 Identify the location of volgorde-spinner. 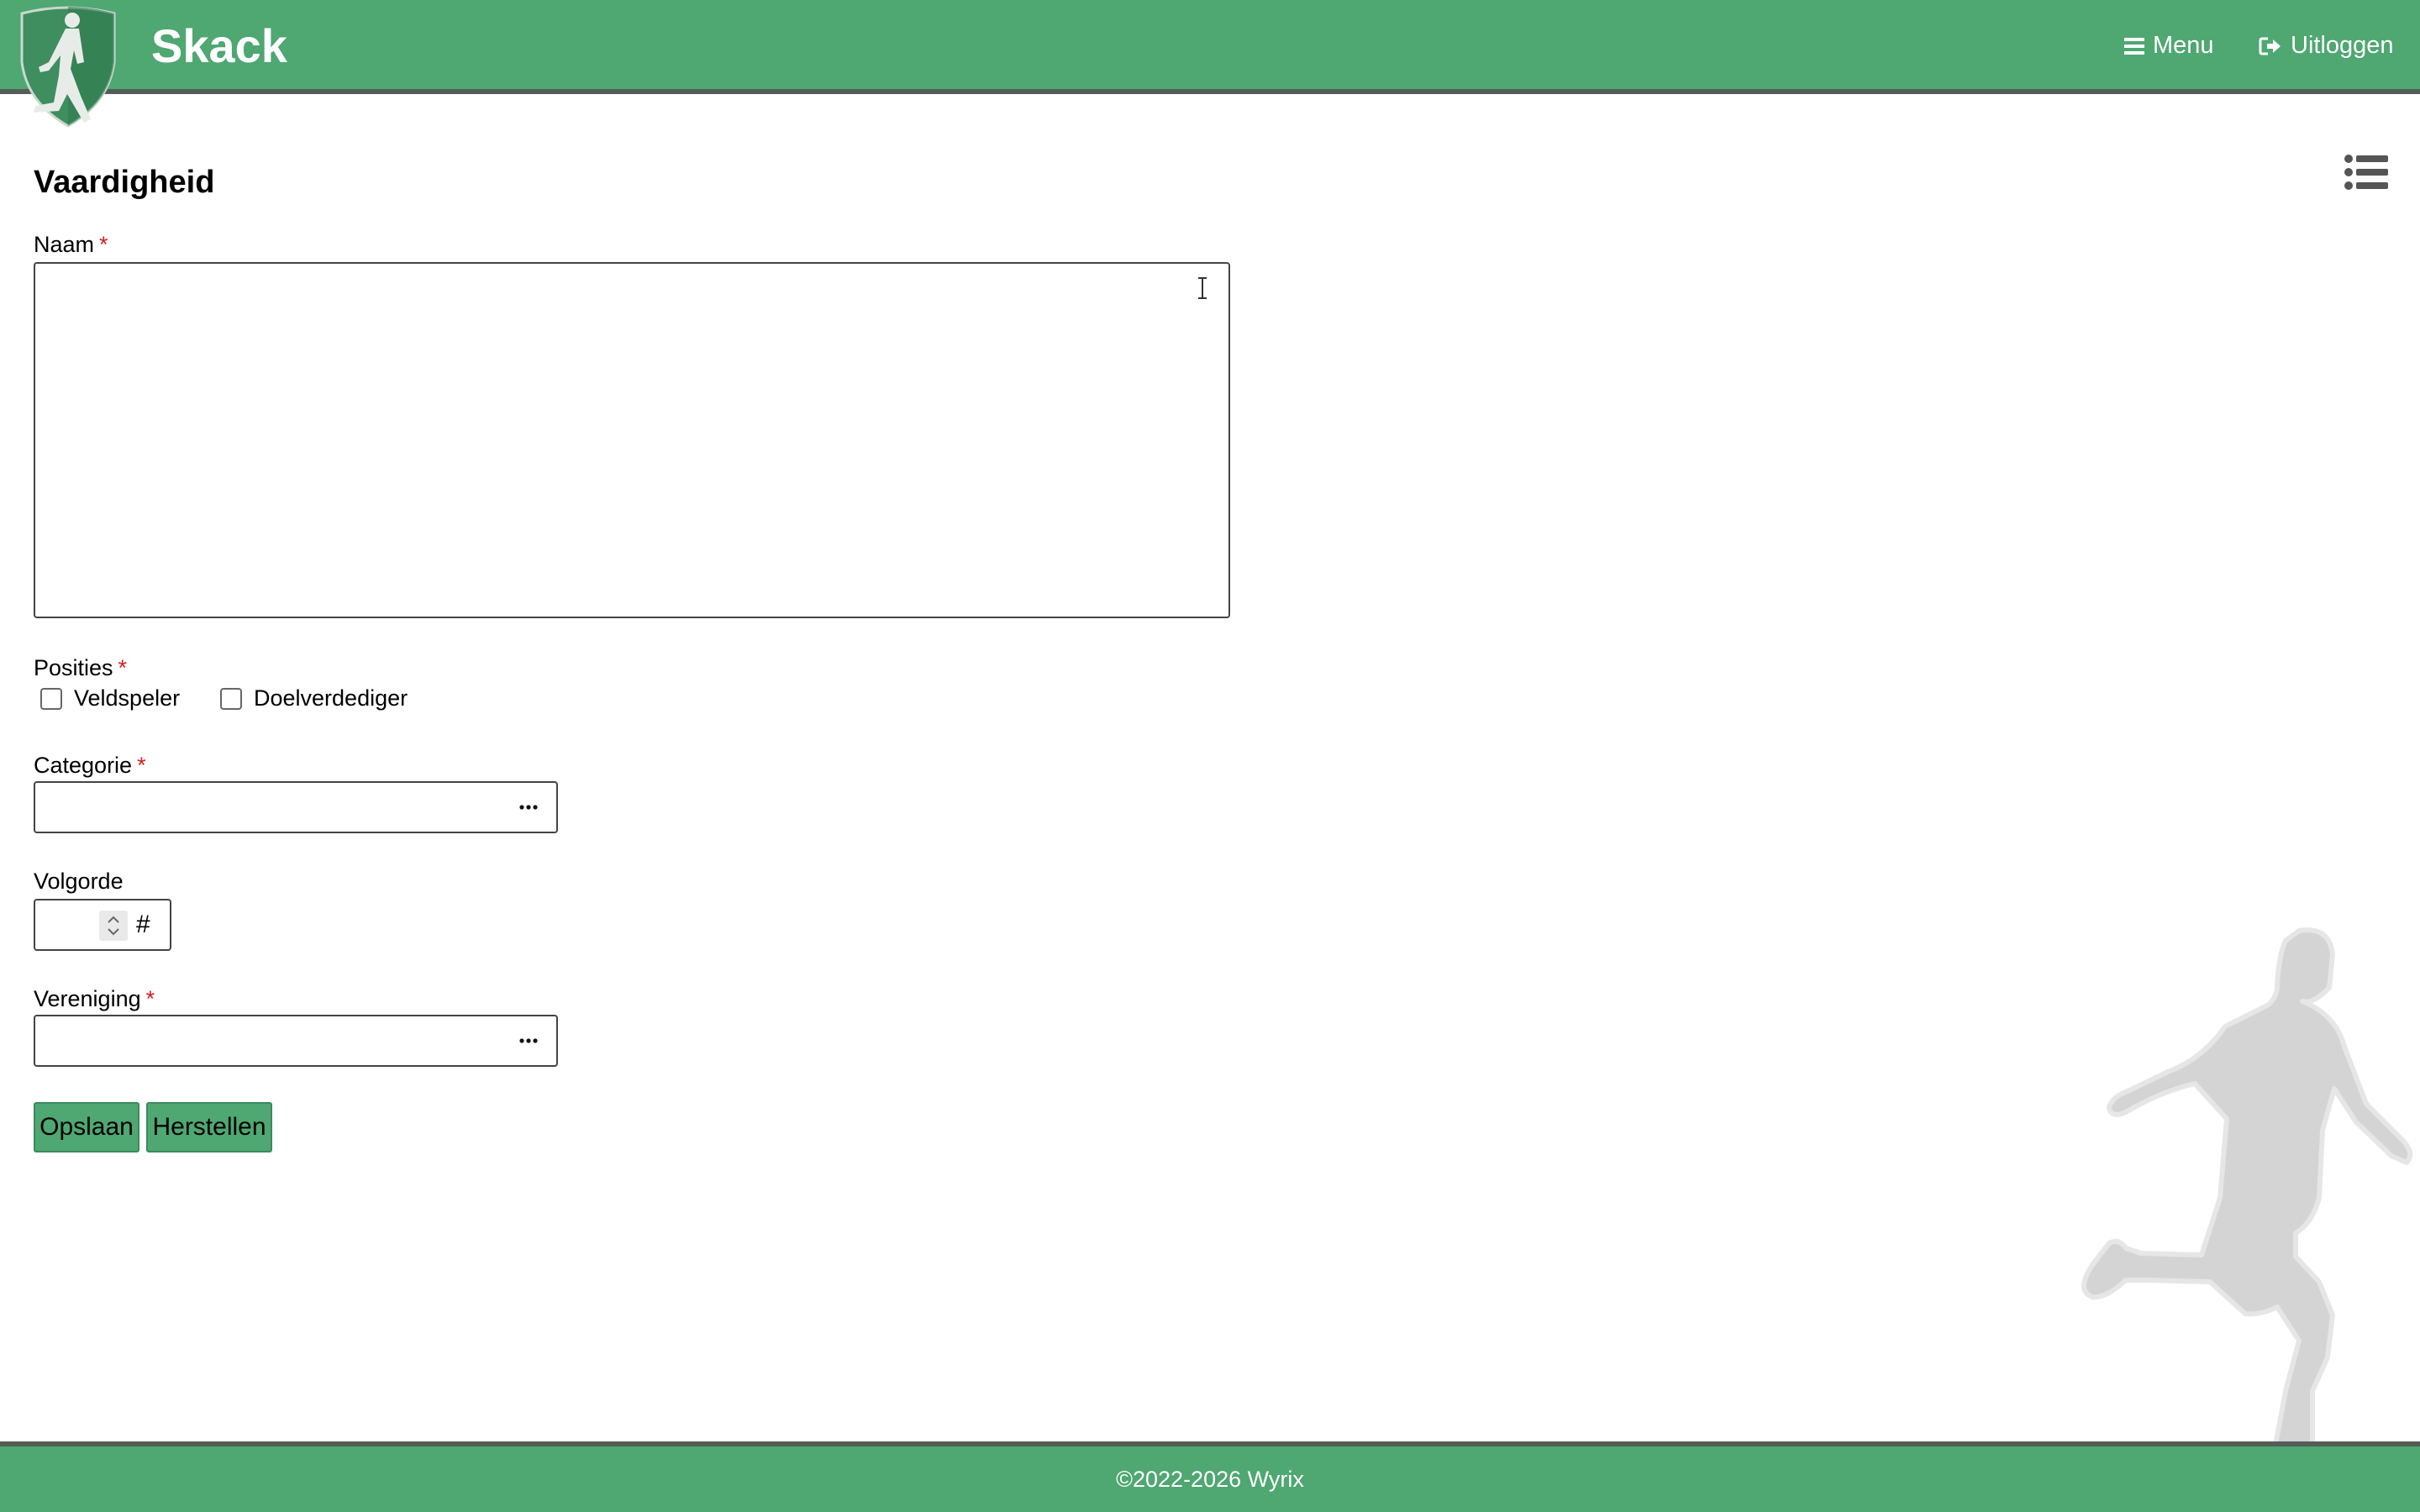
(113, 926).